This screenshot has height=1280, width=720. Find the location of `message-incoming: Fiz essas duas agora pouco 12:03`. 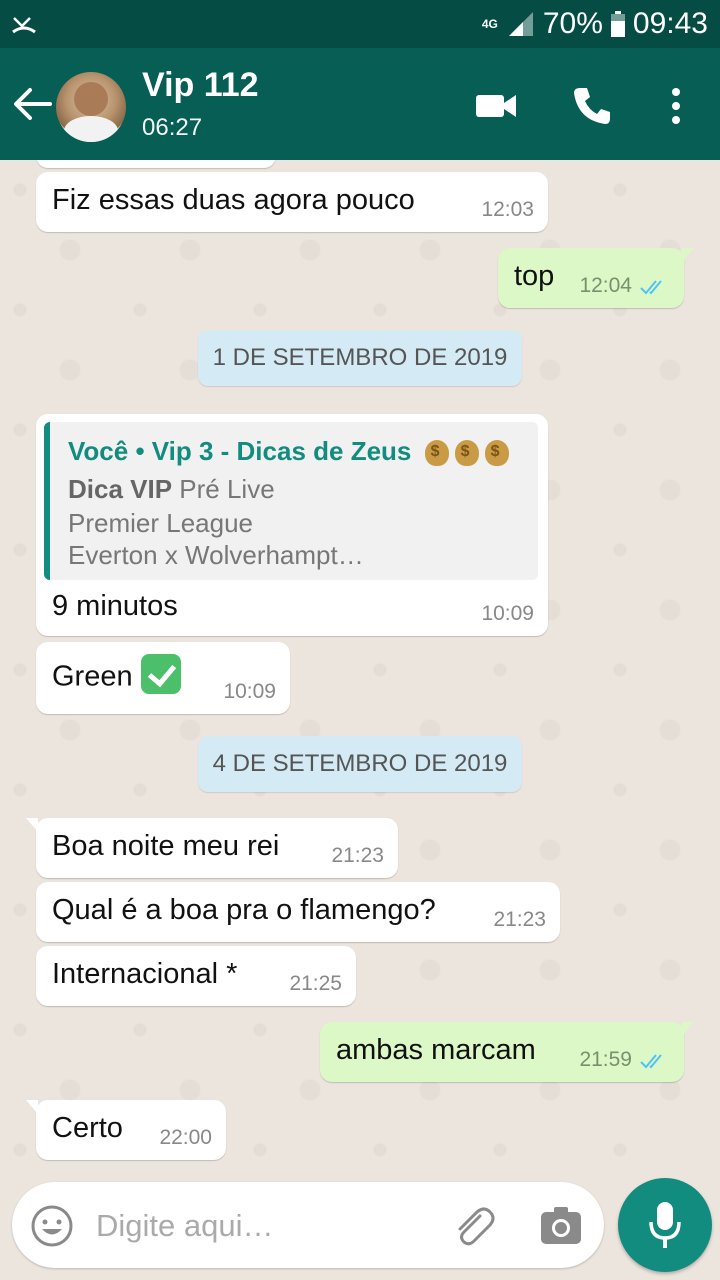

message-incoming: Fiz essas duas agora pouco 12:03 is located at coordinates (292, 202).